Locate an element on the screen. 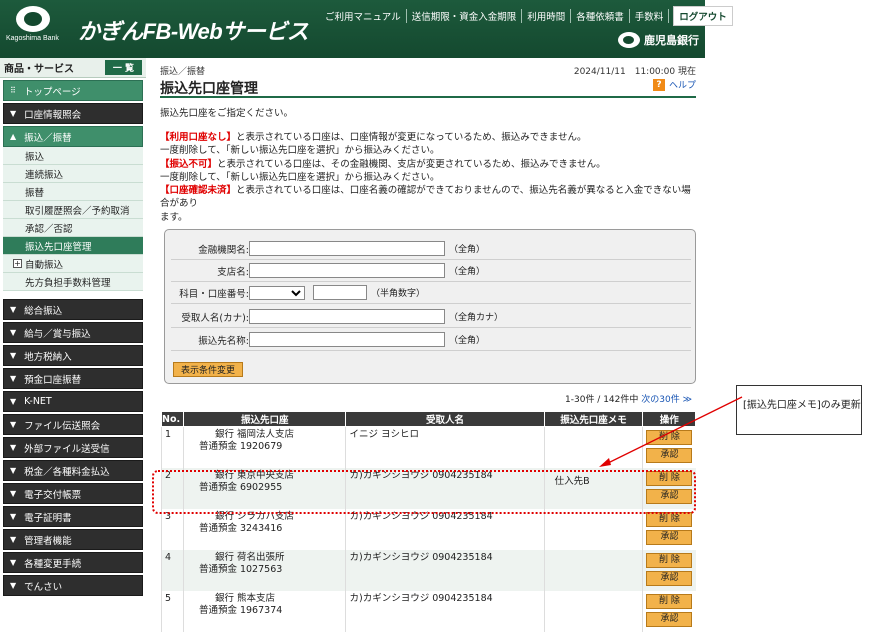 This screenshot has height=634, width=891. column-header-operation: 操作 is located at coordinates (669, 419).